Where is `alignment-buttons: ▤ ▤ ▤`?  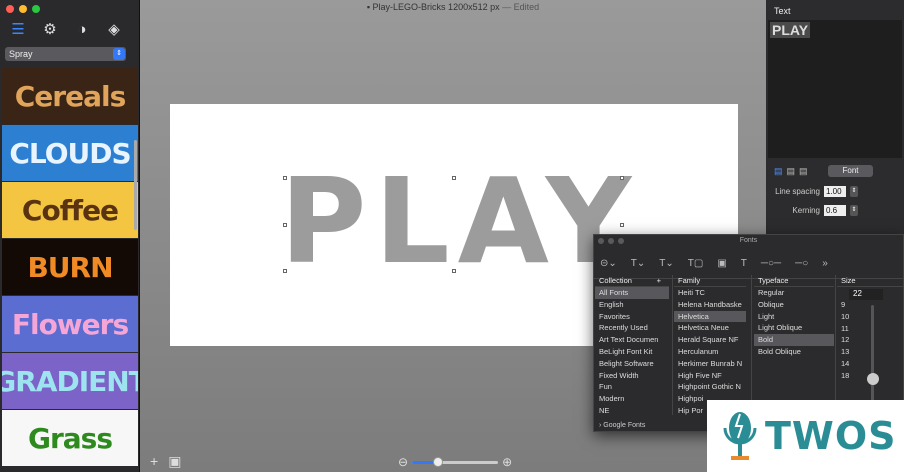 alignment-buttons: ▤ ▤ ▤ is located at coordinates (791, 171).